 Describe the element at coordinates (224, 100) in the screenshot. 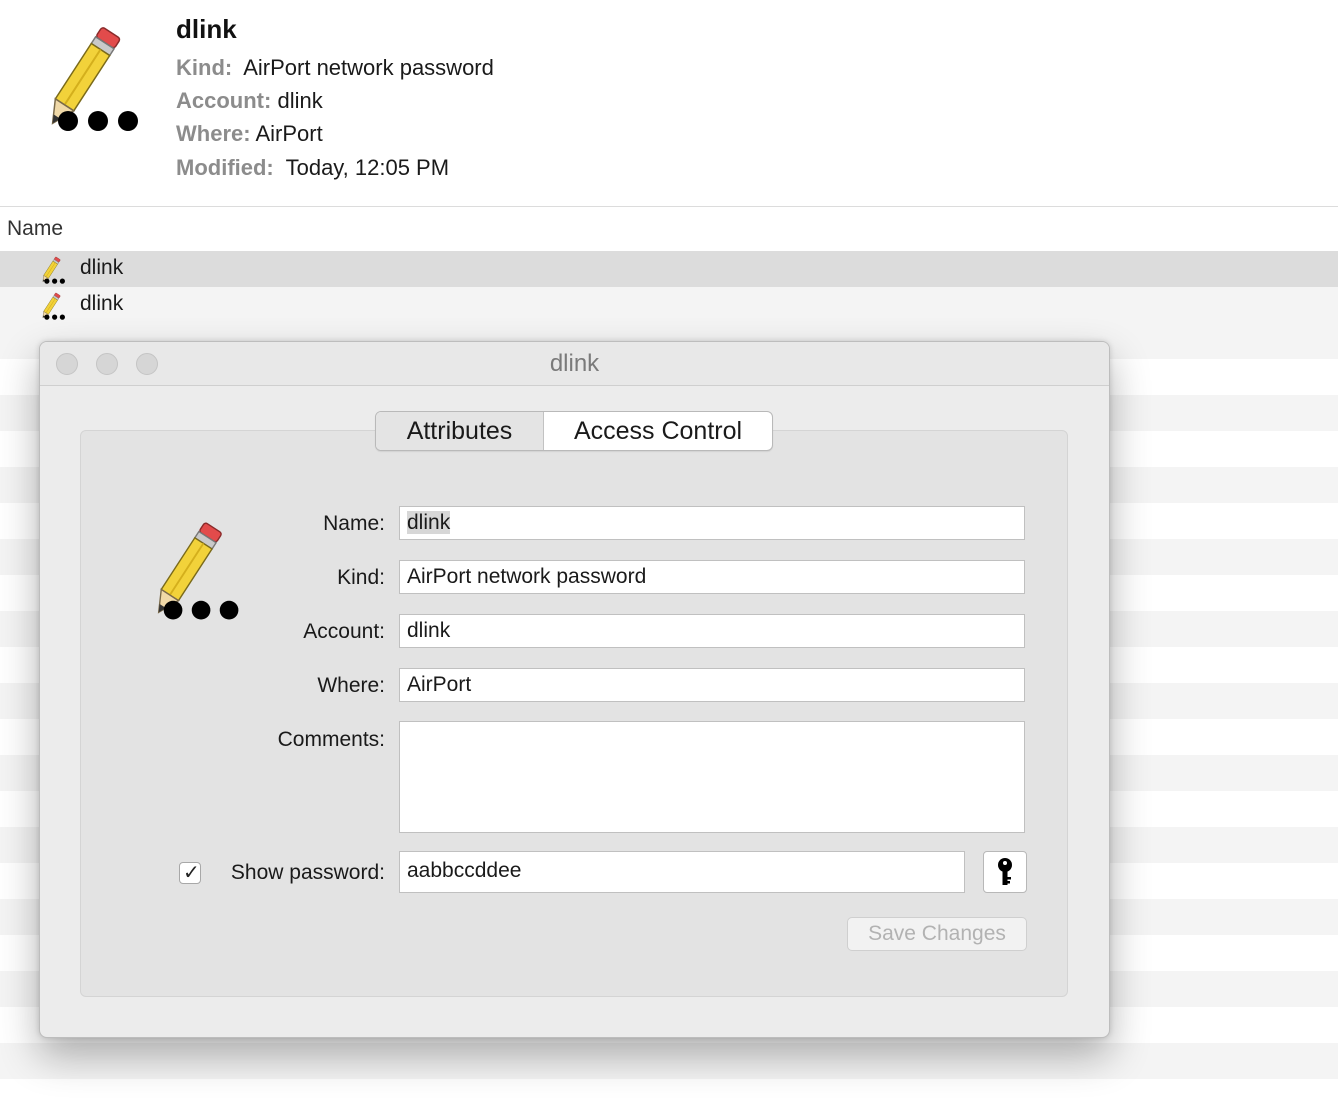

I see `summary-account-label: Account:` at that location.